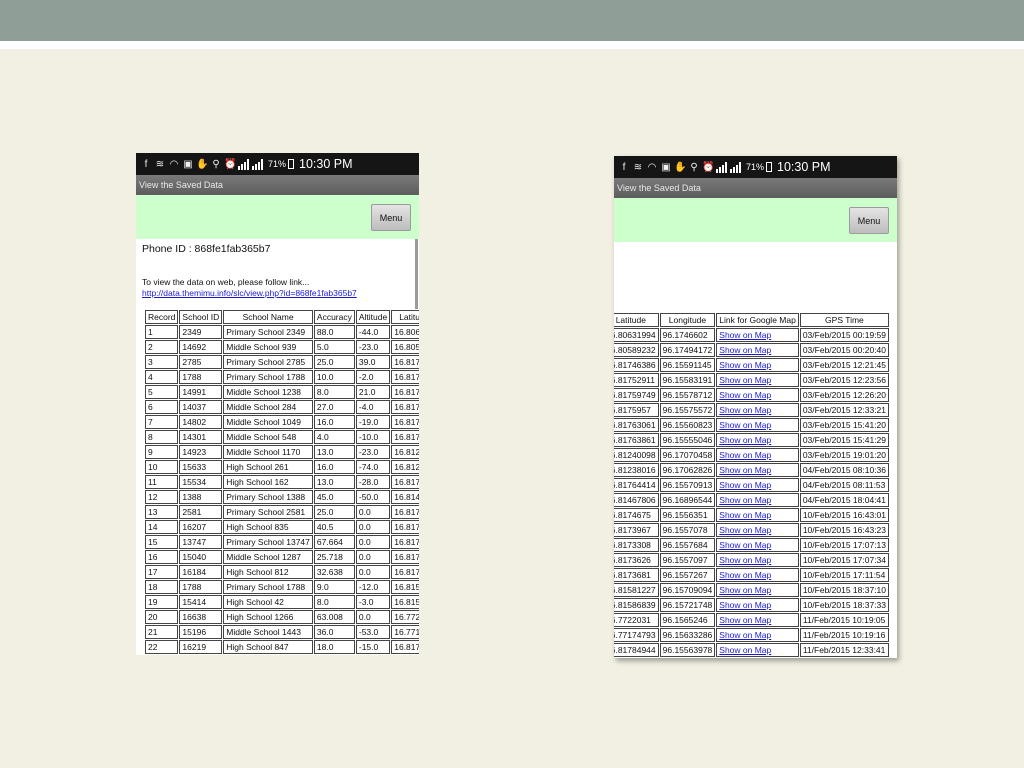 Image resolution: width=1024 pixels, height=768 pixels. I want to click on image-icon: ▣, so click(188, 164).